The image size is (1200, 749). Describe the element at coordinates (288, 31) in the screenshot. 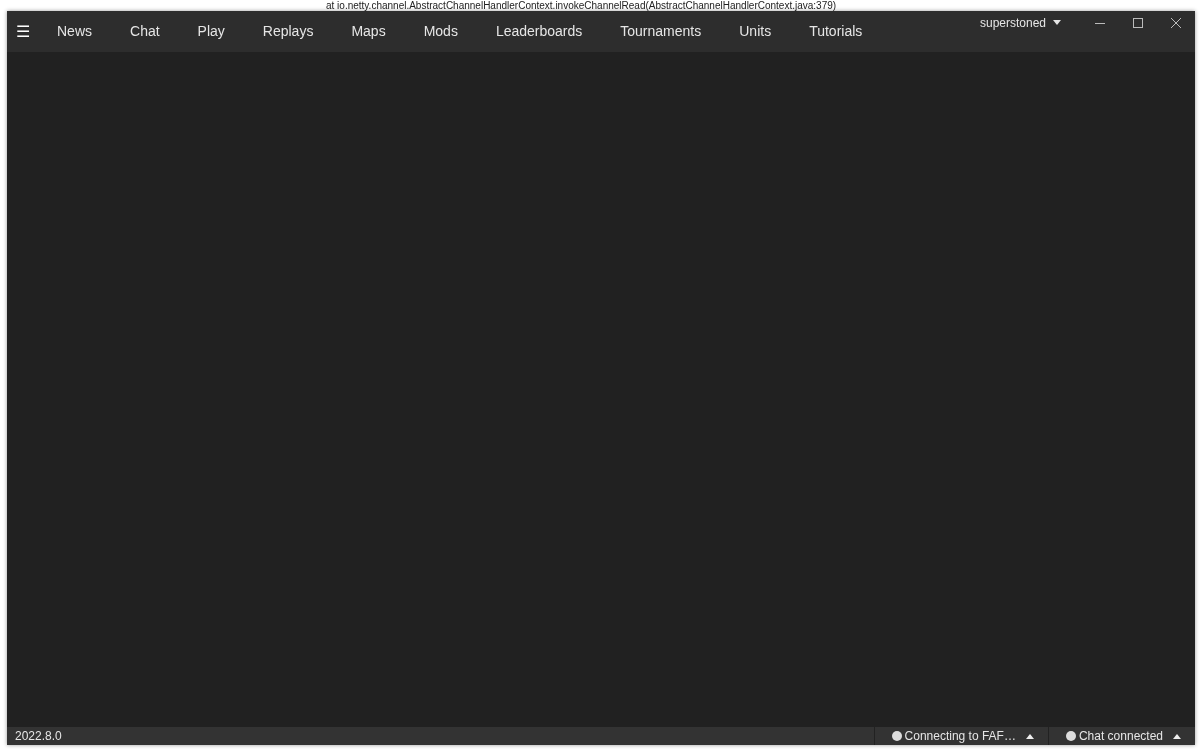

I see `nav-tab: Replays` at that location.